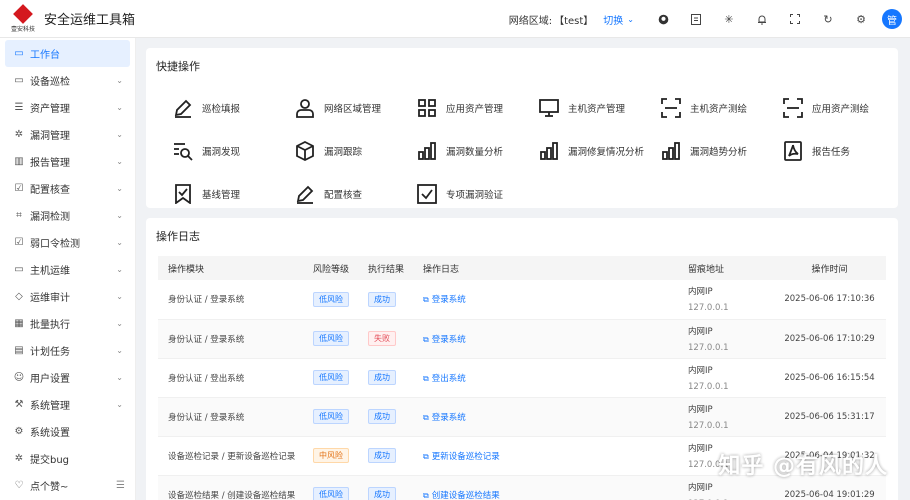 The width and height of the screenshot is (910, 500). I want to click on github-icon, so click(663, 19).